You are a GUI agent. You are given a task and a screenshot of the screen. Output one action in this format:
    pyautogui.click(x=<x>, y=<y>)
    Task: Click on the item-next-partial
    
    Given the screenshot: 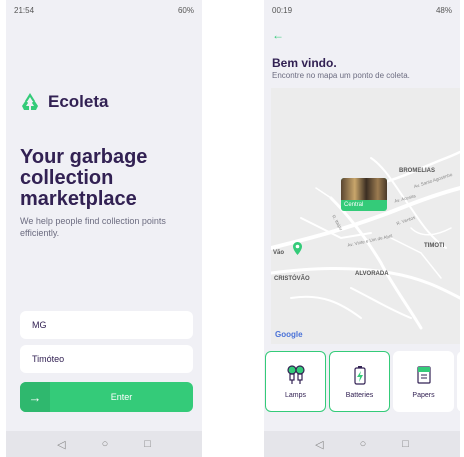 What is the action you would take?
    pyautogui.click(x=458, y=381)
    